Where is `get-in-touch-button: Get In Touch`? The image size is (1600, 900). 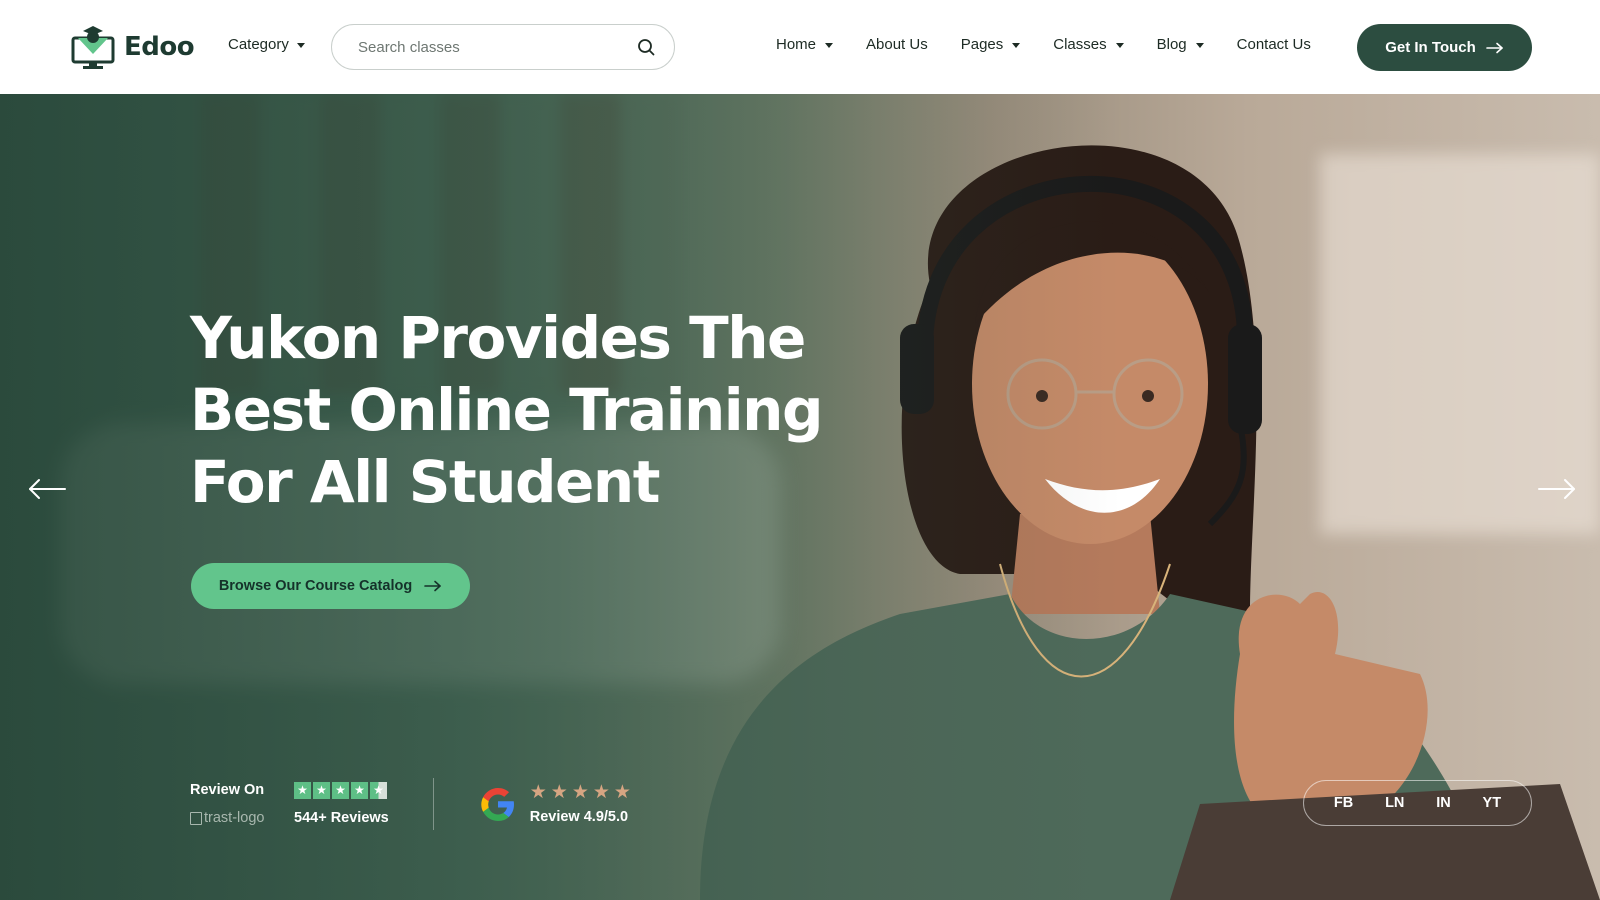 get-in-touch-button: Get In Touch is located at coordinates (1444, 47).